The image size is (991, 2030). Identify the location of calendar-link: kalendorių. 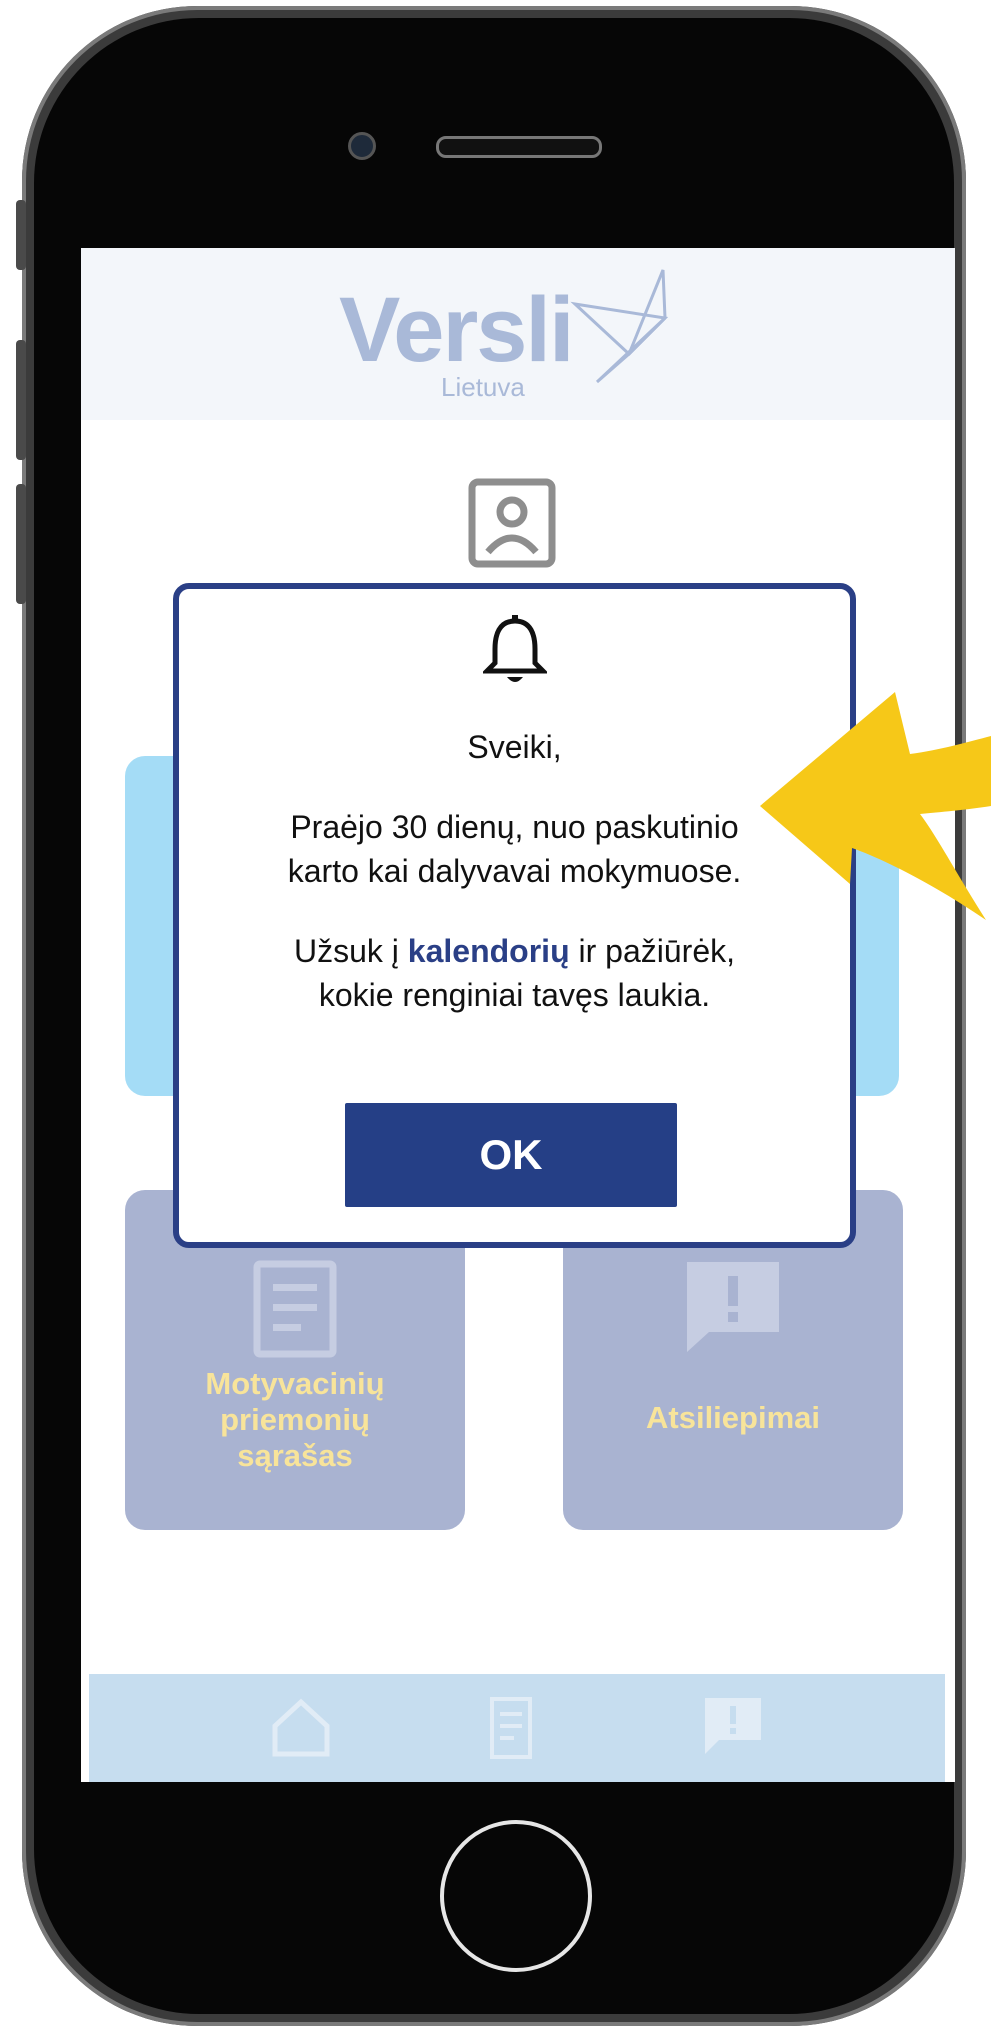
(489, 951).